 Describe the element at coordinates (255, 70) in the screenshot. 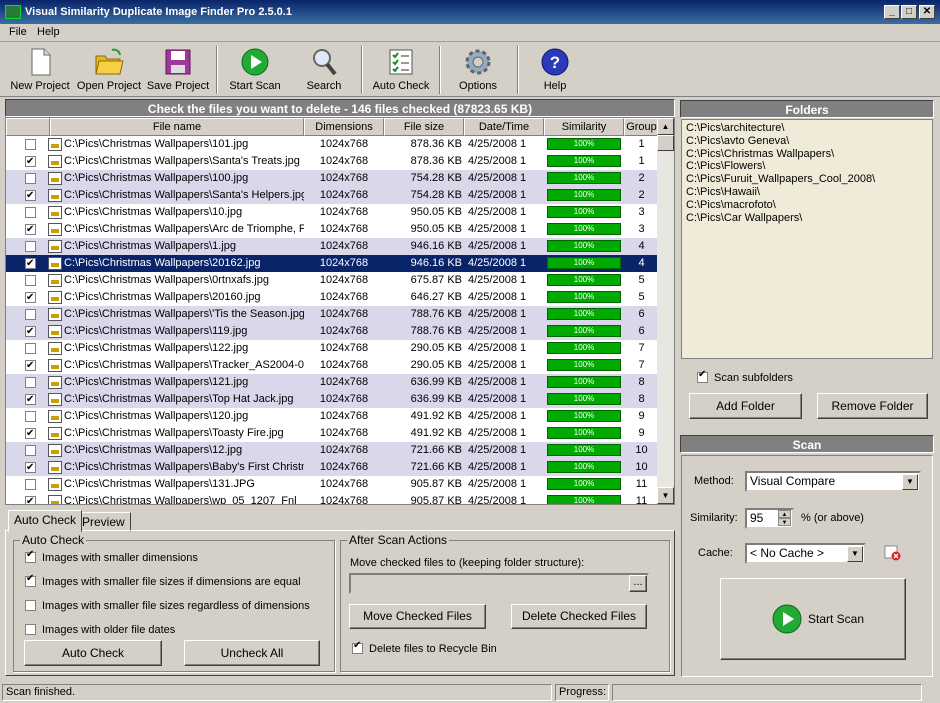

I see `start-scan-toolbar-button: Start Scan` at that location.